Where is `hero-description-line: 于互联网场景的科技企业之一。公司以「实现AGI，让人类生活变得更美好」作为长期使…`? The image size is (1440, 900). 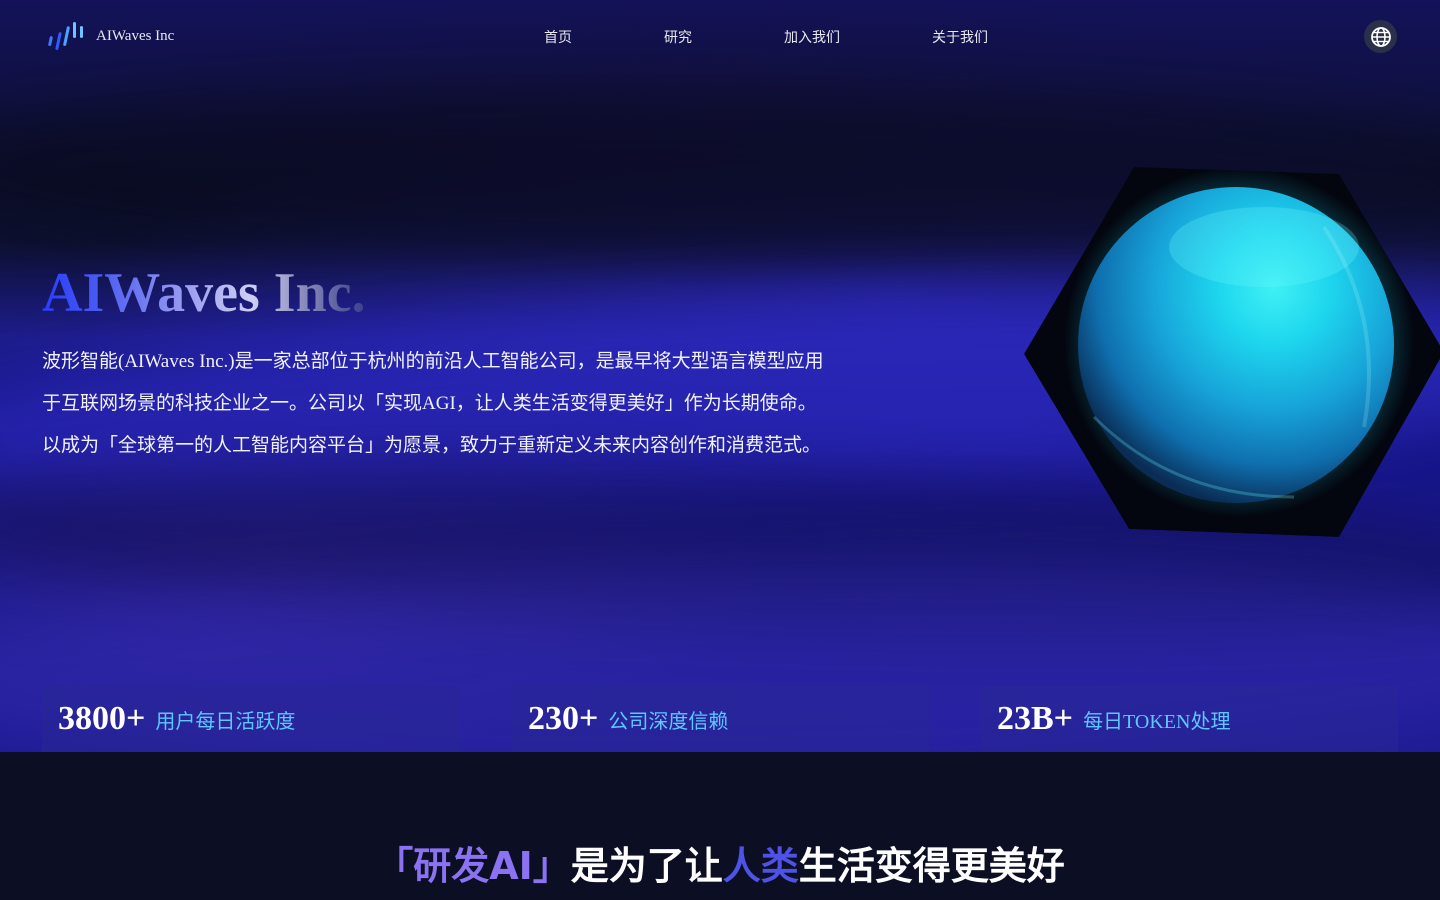 hero-description-line: 于互联网场景的科技企业之一。公司以「实现AGI，让人类生活变得更美好」作为长期使… is located at coordinates (429, 403).